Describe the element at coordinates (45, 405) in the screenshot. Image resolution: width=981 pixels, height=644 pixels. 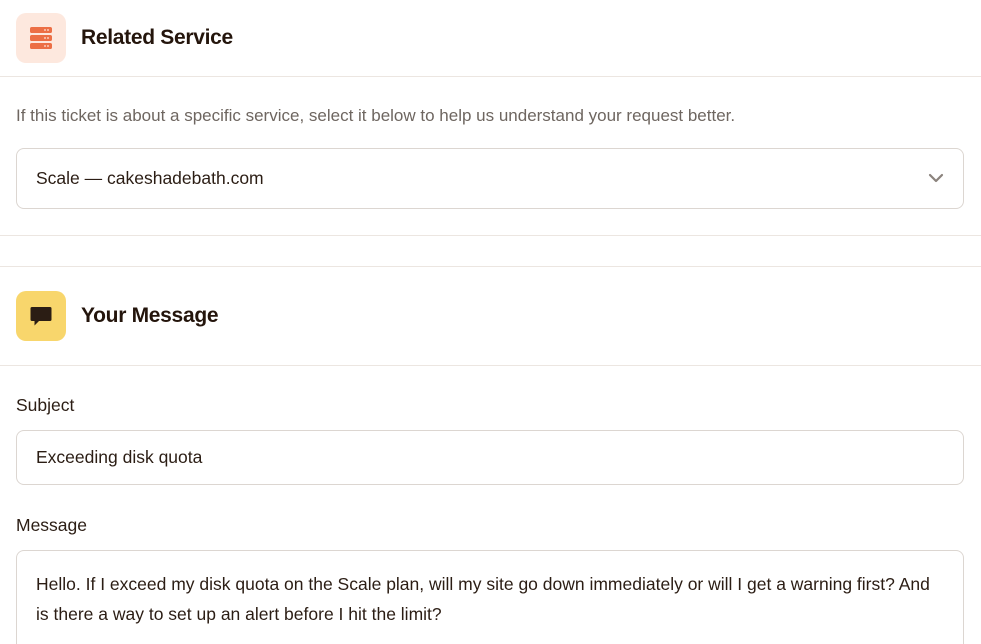
I see `subject-label: Subject` at that location.